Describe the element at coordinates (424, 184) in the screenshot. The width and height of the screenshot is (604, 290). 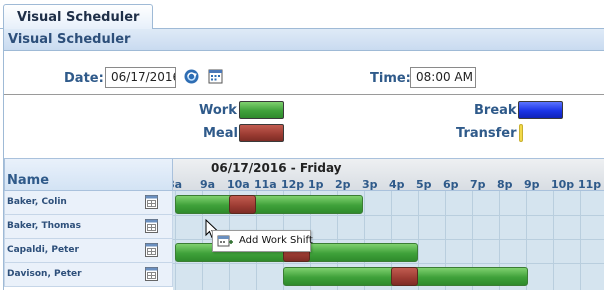
I see `hour-label: 5p` at that location.